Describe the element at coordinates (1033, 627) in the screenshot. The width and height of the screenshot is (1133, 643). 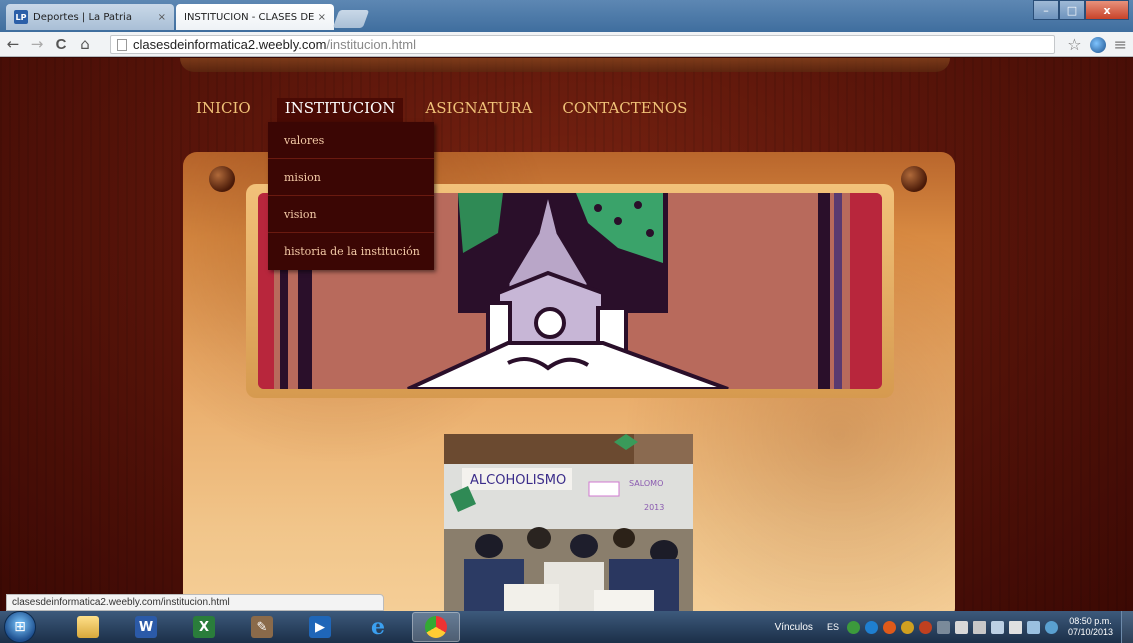
I see `power-icon` at that location.